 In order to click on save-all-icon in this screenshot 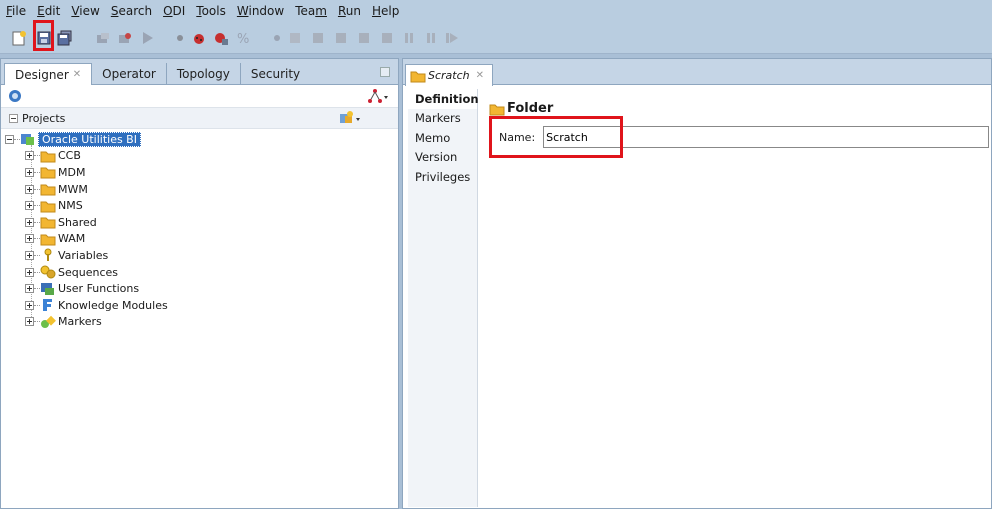, I will do `click(65, 38)`.